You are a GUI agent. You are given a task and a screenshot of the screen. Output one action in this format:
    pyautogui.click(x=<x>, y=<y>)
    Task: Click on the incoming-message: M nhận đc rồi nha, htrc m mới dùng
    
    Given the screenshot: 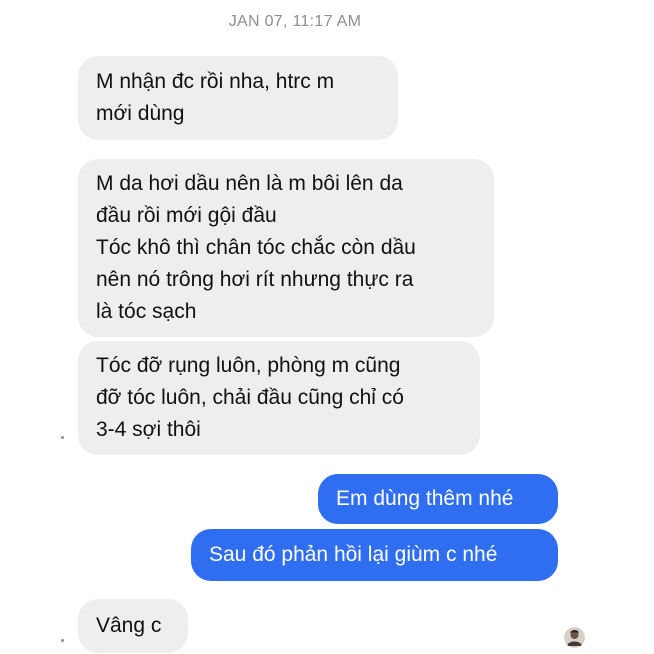 What is the action you would take?
    pyautogui.click(x=238, y=98)
    